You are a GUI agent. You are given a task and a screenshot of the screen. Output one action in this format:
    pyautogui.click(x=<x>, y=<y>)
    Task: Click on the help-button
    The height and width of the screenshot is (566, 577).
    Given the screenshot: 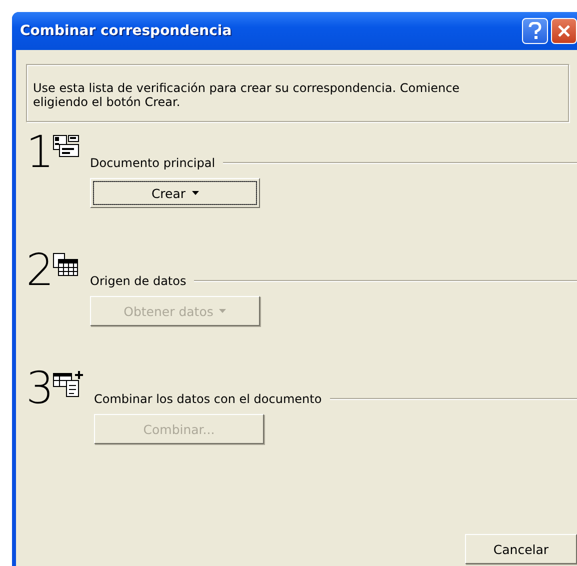 What is the action you would take?
    pyautogui.click(x=535, y=31)
    